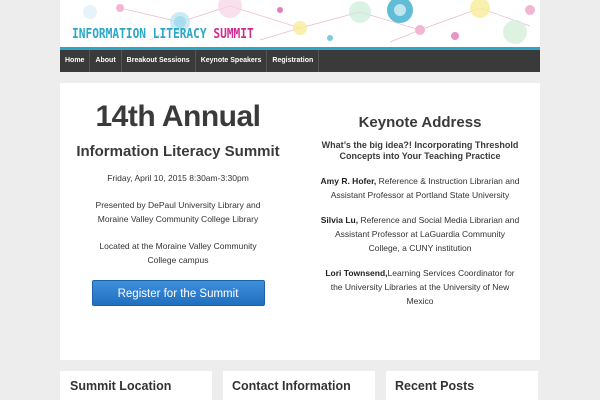 This screenshot has height=400, width=600. What do you see at coordinates (232, 61) in the screenshot?
I see `nav-item-keynote-speakers: Keynote Speakers` at bounding box center [232, 61].